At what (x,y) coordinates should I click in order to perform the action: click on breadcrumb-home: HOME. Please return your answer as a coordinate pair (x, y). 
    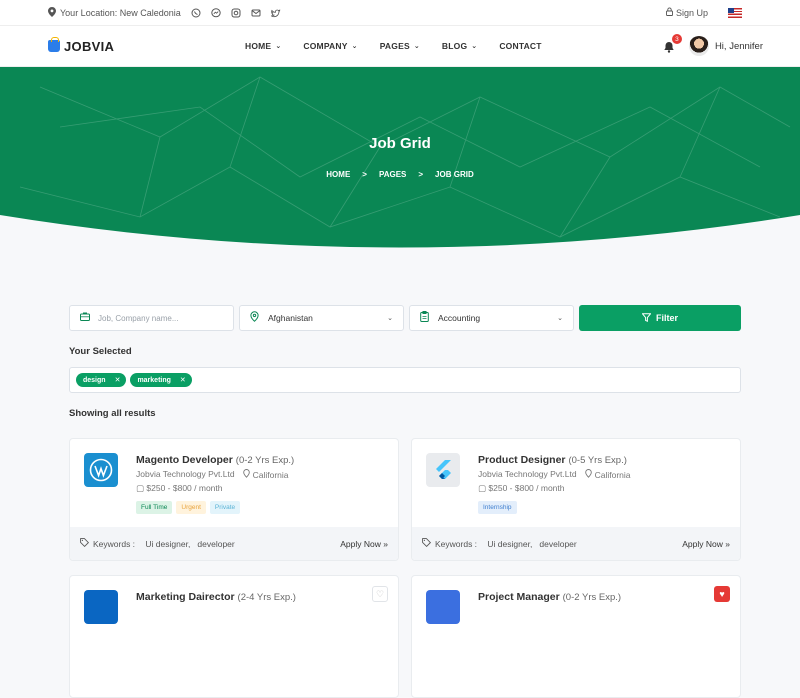
    Looking at the image, I should click on (338, 174).